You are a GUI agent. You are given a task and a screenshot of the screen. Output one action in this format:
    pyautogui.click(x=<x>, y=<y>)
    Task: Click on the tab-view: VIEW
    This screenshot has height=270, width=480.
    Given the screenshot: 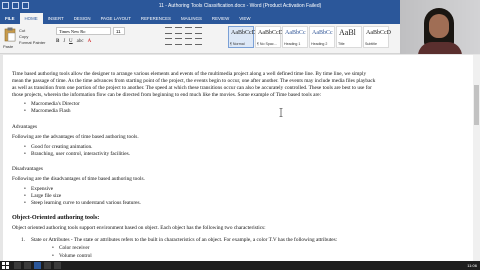 What is the action you would take?
    pyautogui.click(x=244, y=18)
    